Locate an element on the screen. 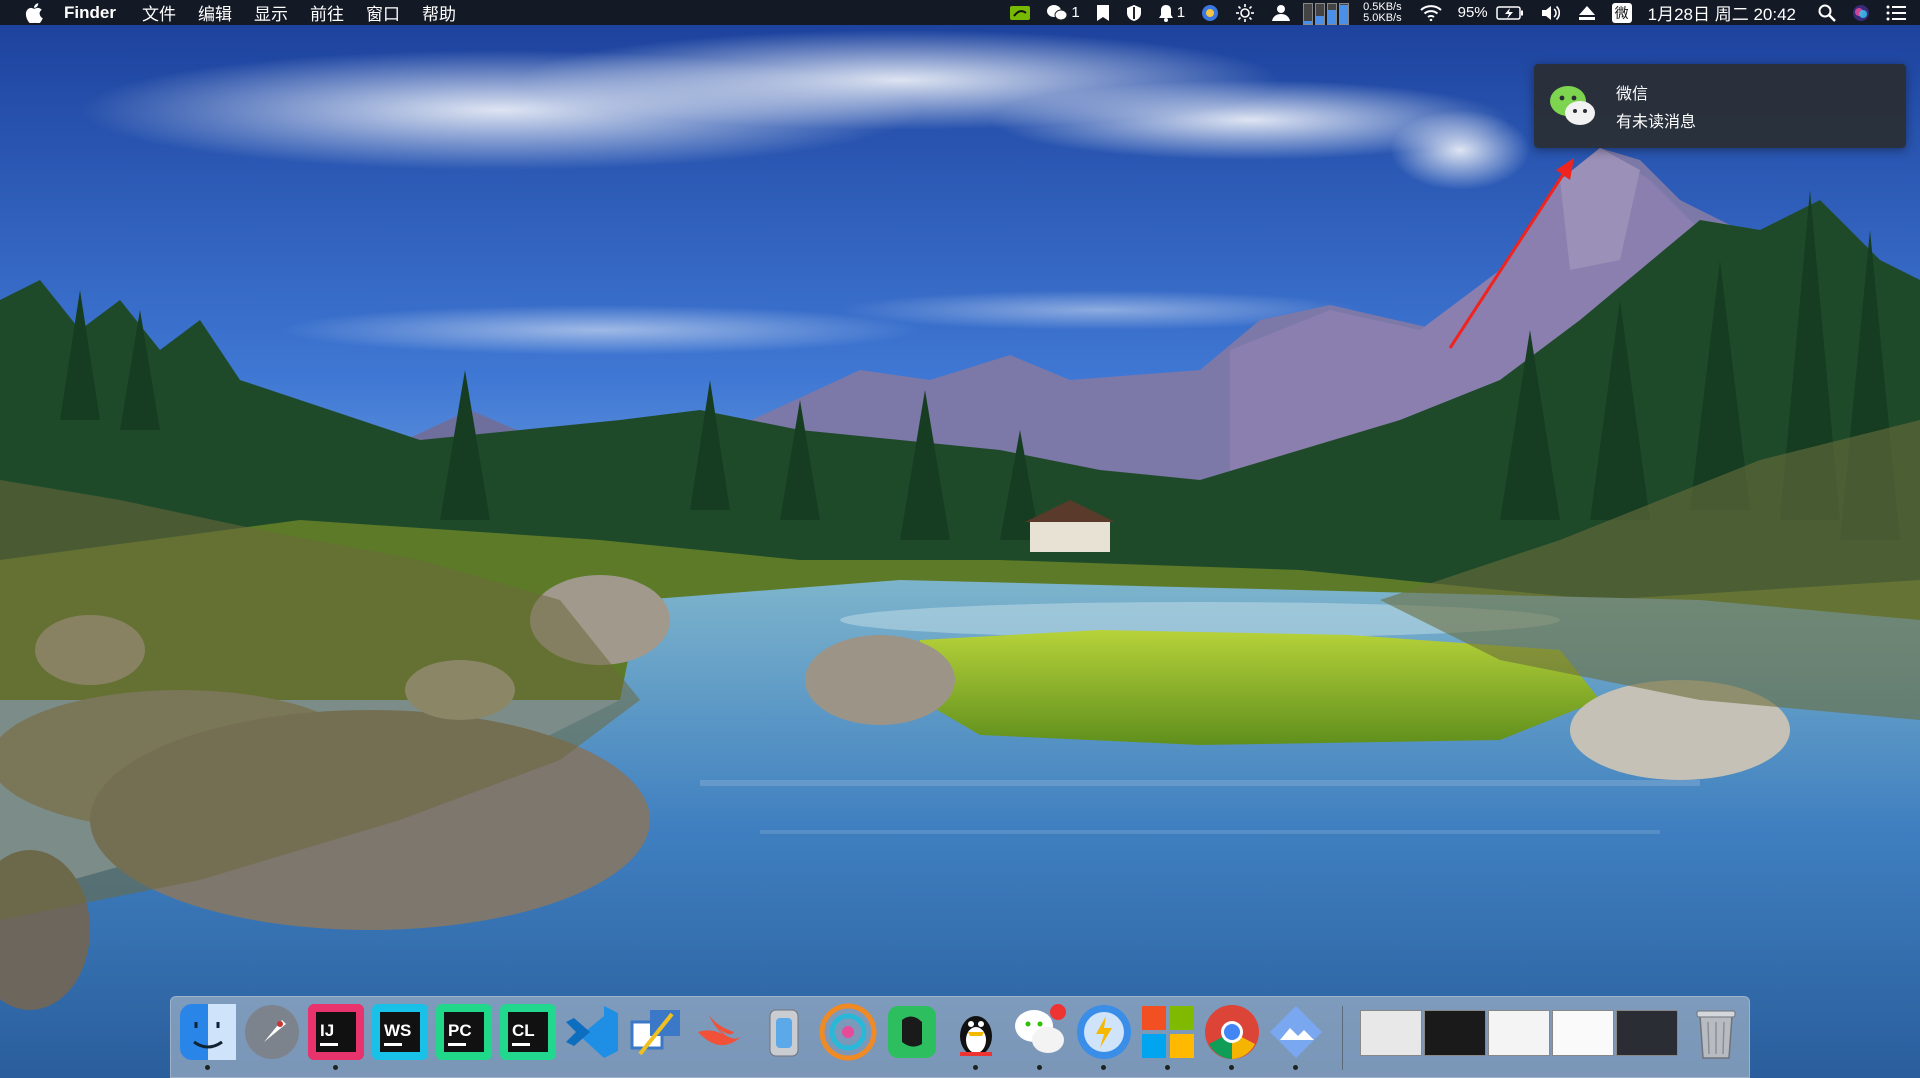 This screenshot has height=1078, width=1920. trash-cleaner-dock-icon is located at coordinates (784, 1032).